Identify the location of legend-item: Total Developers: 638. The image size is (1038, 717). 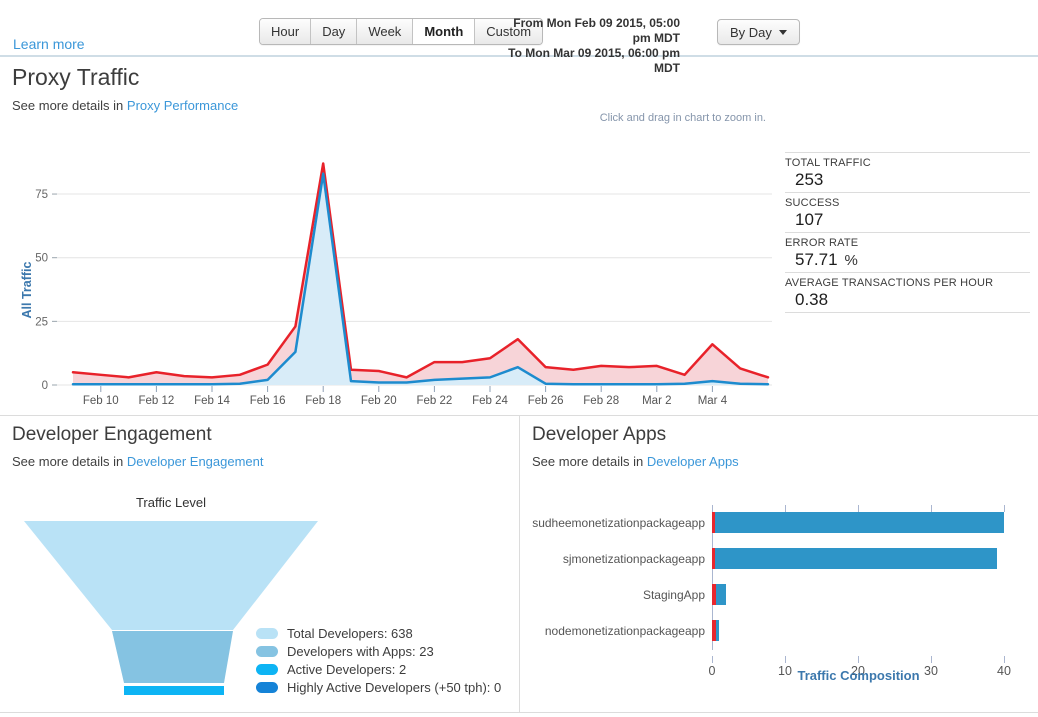
(378, 633).